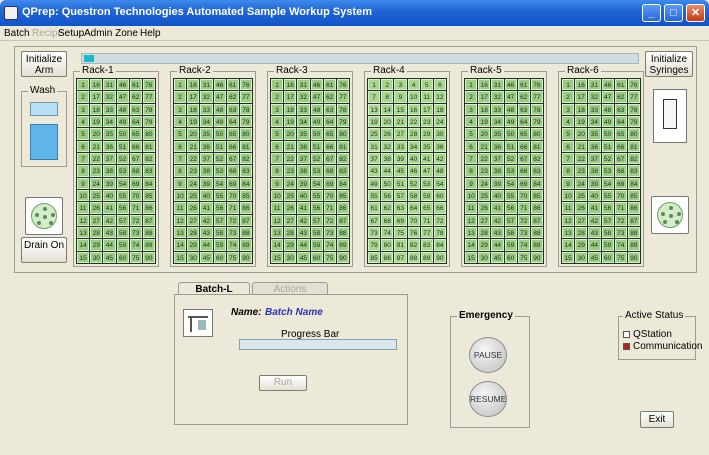 Image resolution: width=709 pixels, height=455 pixels. I want to click on vial-position: 44, so click(109, 245).